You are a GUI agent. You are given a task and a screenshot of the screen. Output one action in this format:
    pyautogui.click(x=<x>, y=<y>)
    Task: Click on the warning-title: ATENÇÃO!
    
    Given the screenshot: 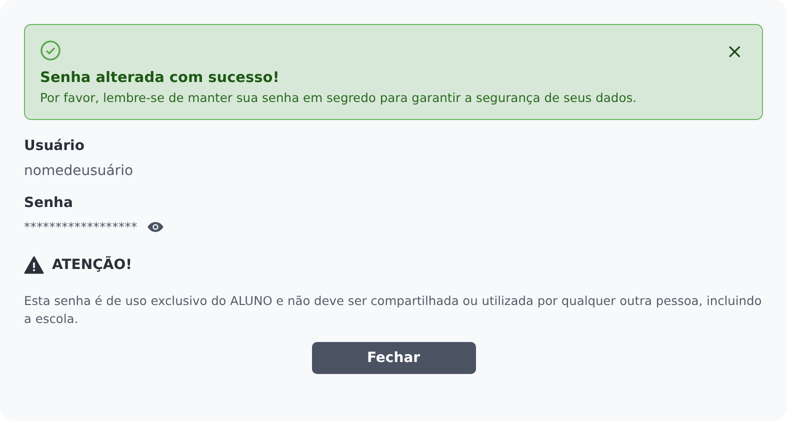 What is the action you would take?
    pyautogui.click(x=92, y=265)
    